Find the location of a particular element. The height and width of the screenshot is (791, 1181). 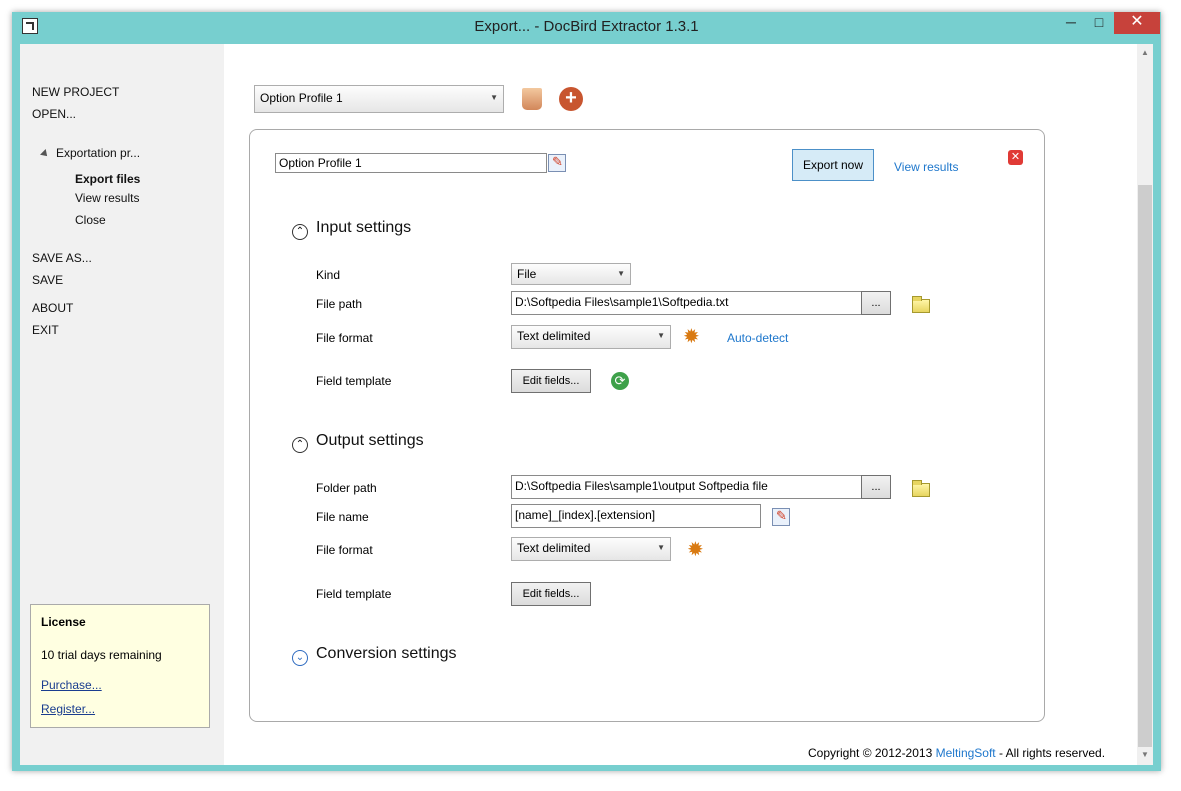

sidebar-tree-view-results: View results is located at coordinates (107, 198).